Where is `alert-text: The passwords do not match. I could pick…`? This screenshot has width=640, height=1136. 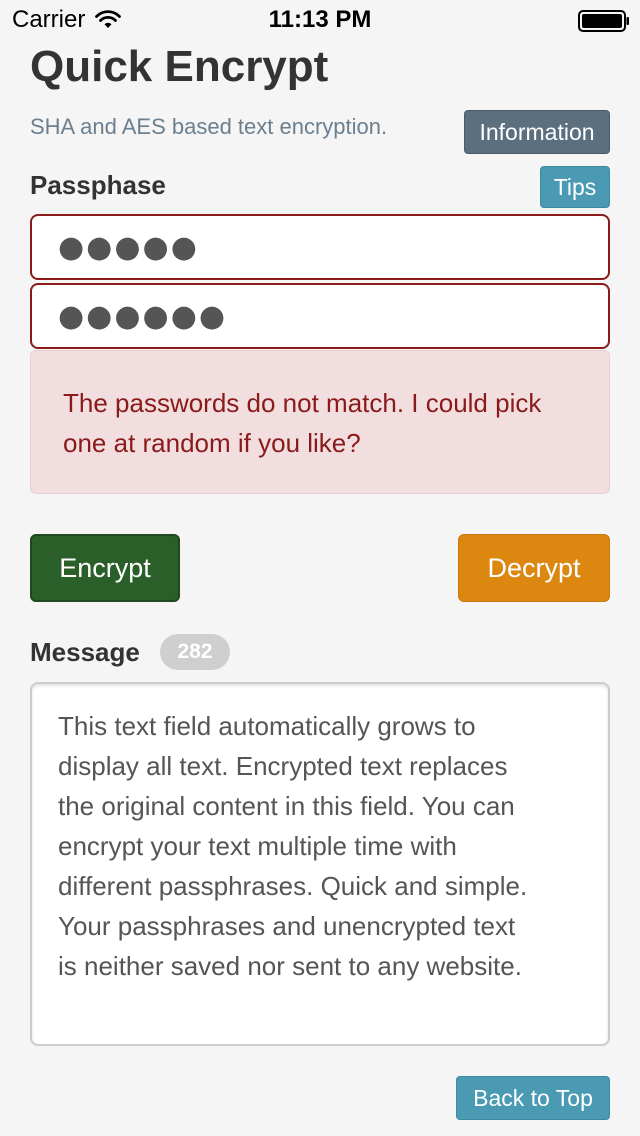
alert-text: The passwords do not match. I could pick… is located at coordinates (302, 423).